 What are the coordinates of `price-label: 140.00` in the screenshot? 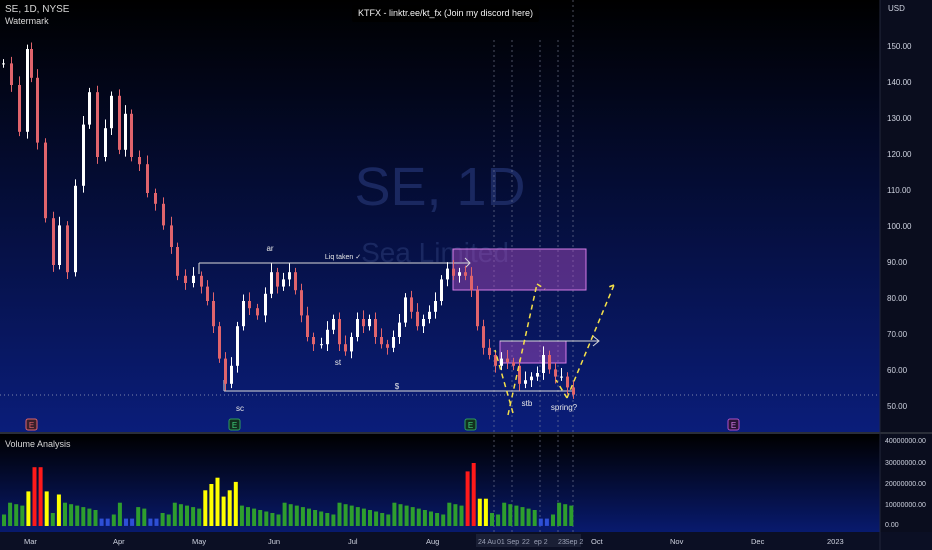 It's located at (899, 82).